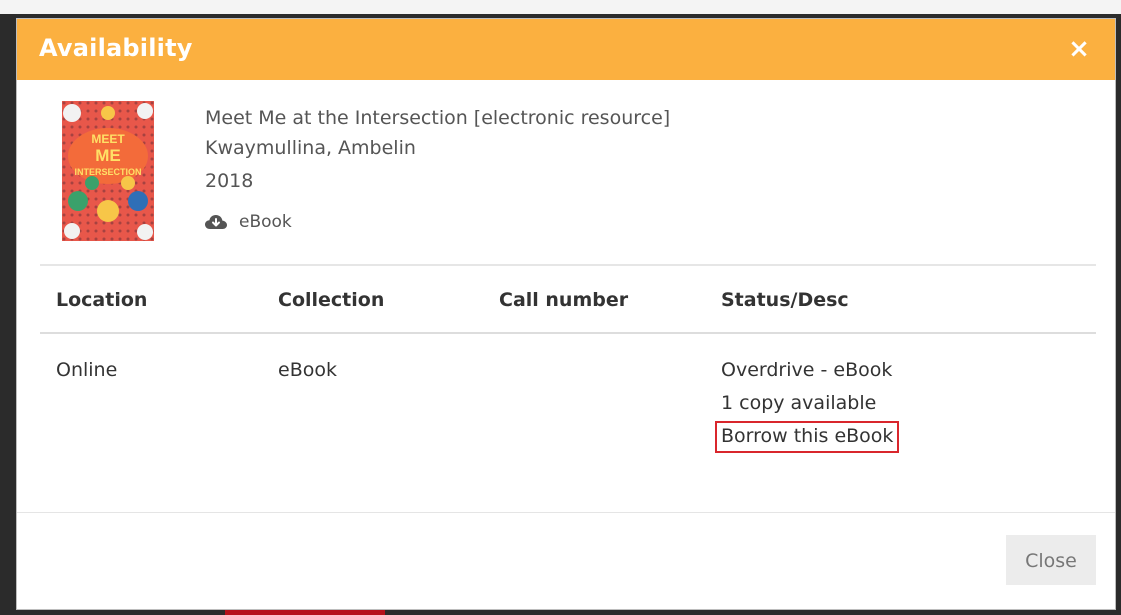  I want to click on footer-divider, so click(566, 512).